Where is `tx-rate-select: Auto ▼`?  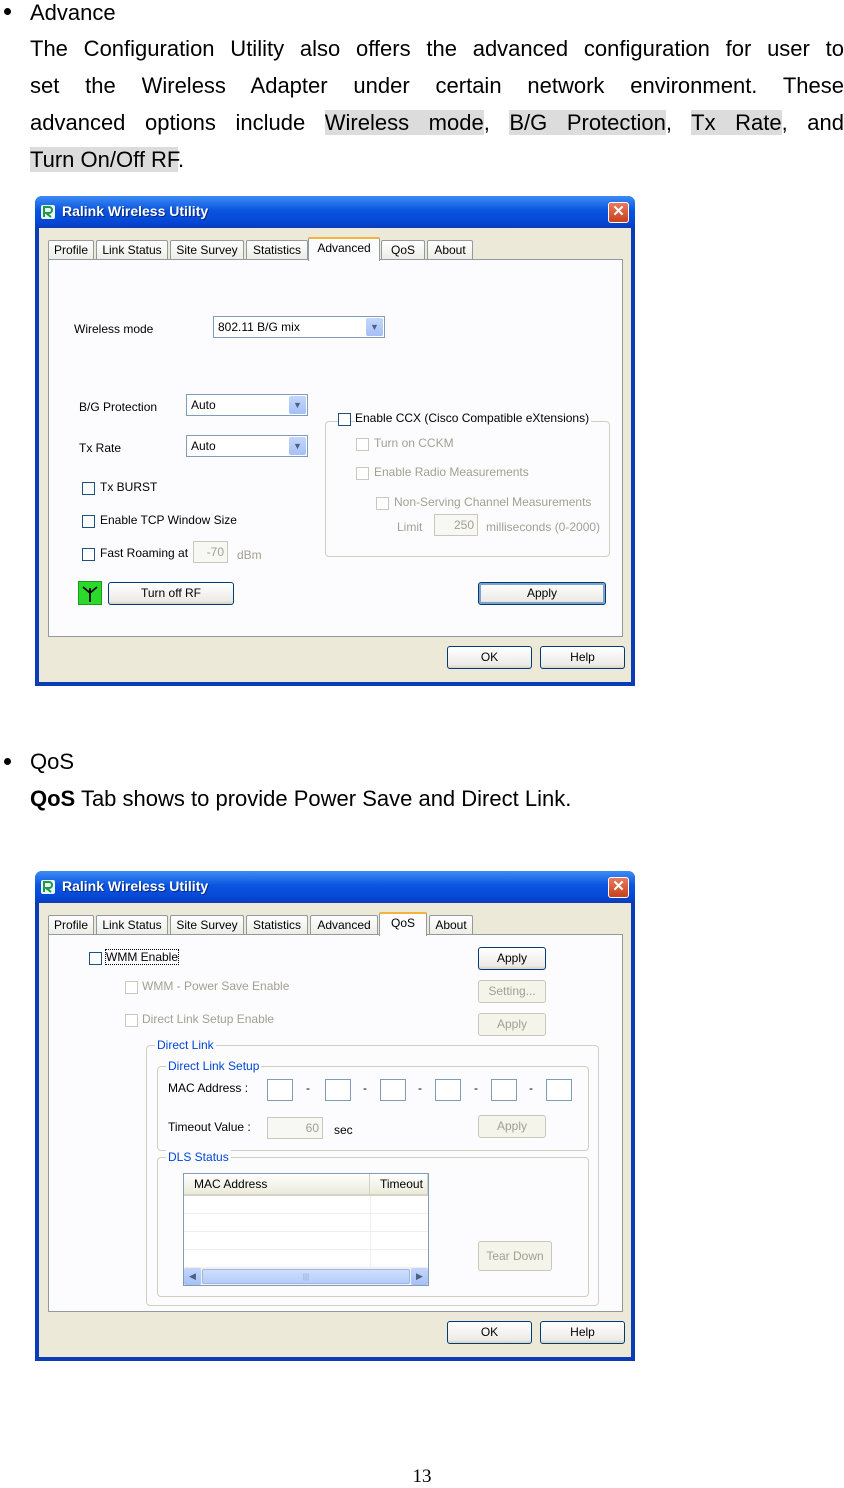
tx-rate-select: Auto ▼ is located at coordinates (247, 446).